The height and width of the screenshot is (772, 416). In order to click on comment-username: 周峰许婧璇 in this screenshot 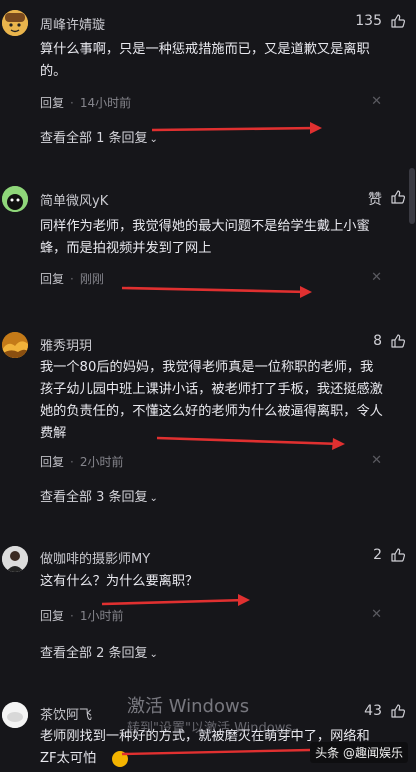, I will do `click(72, 23)`.